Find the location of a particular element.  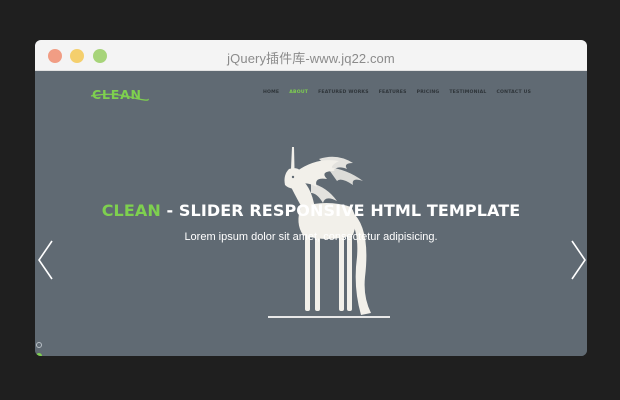

chevron-right-icon is located at coordinates (578, 260).